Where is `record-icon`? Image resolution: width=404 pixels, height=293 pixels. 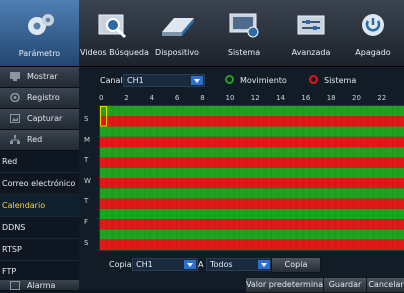 record-icon is located at coordinates (15, 97).